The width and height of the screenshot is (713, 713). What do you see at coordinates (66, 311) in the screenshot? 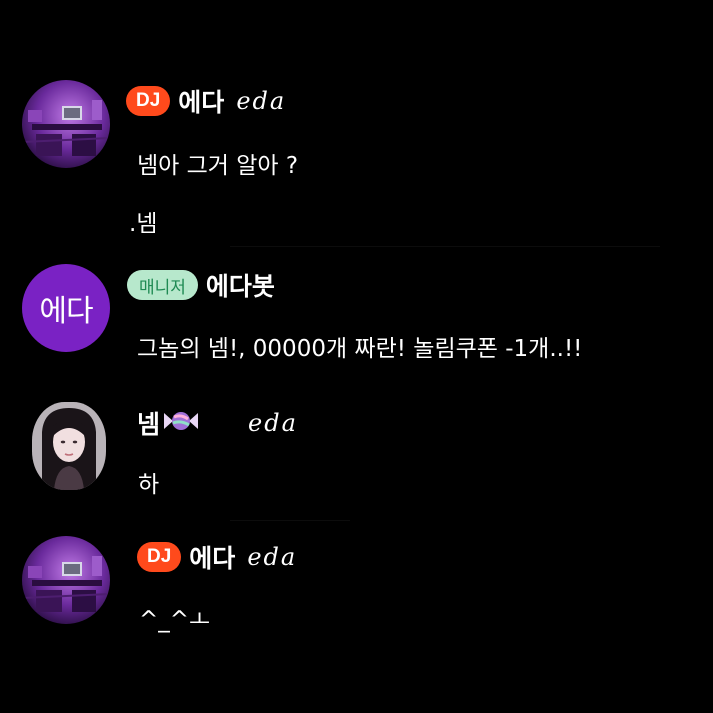
I see `avatar-label: 에다` at bounding box center [66, 311].